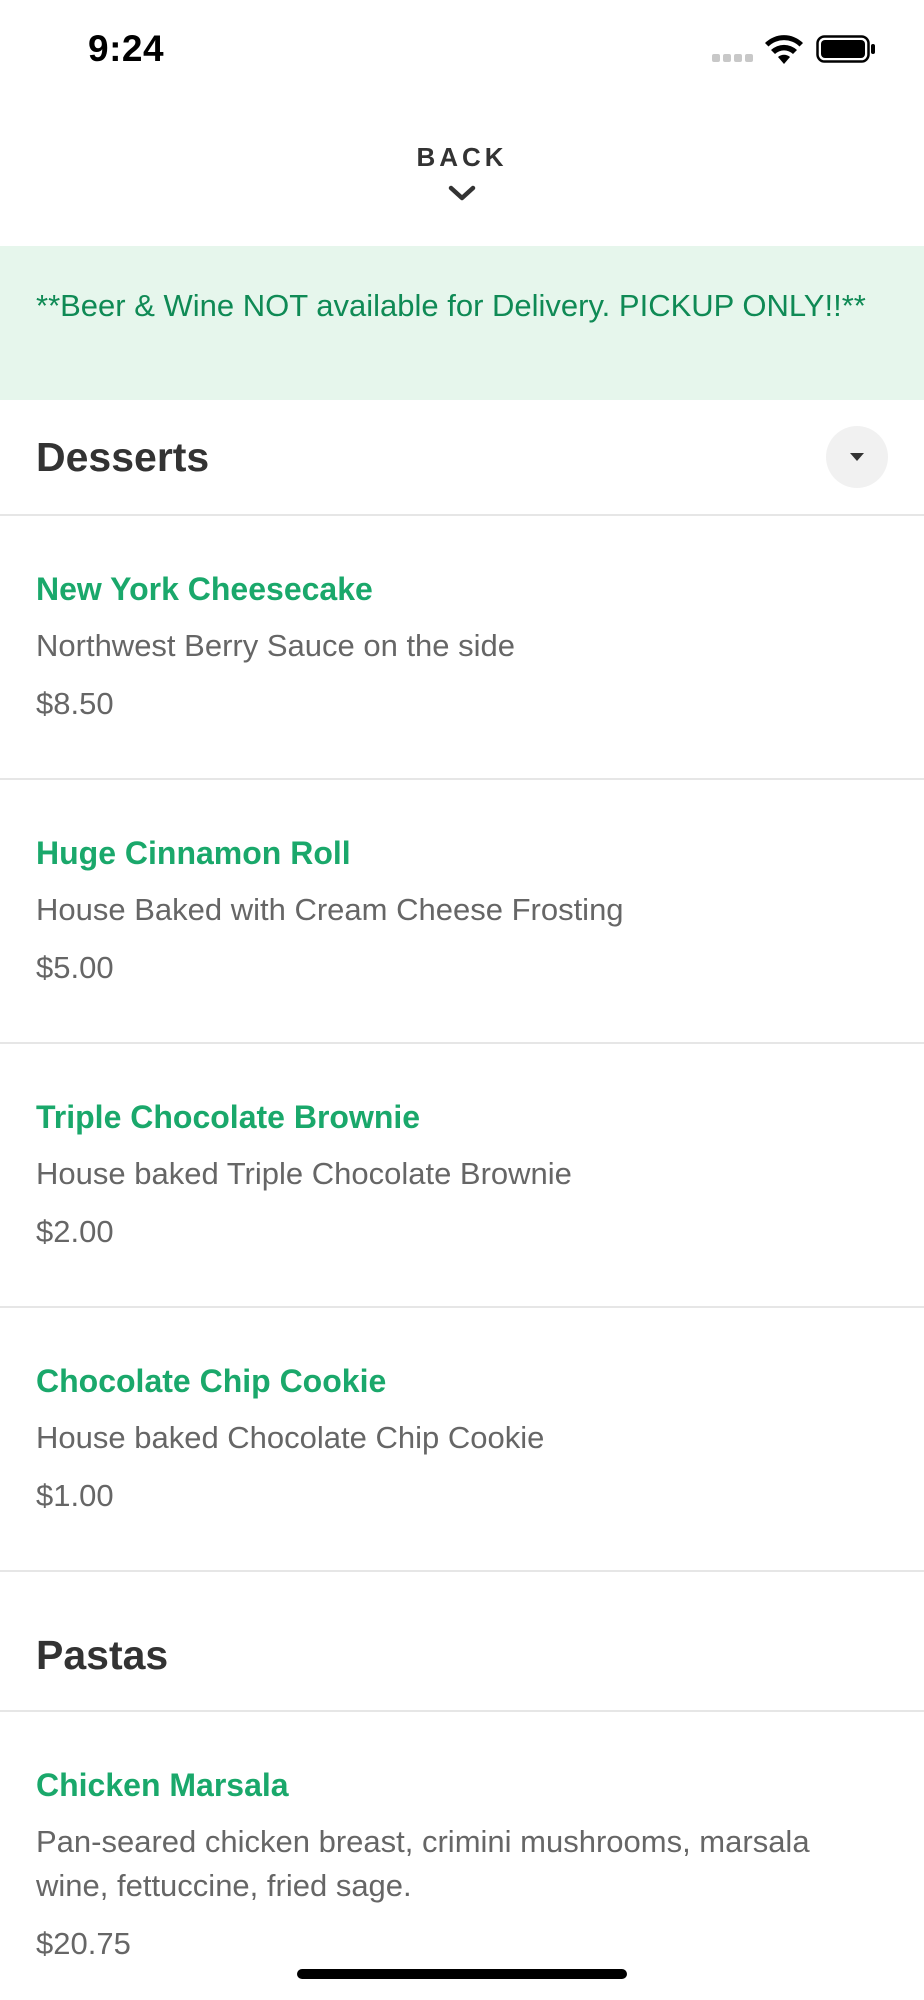  Describe the element at coordinates (330, 909) in the screenshot. I see `item-description: House Baked with Cream Cheese Frosting` at that location.